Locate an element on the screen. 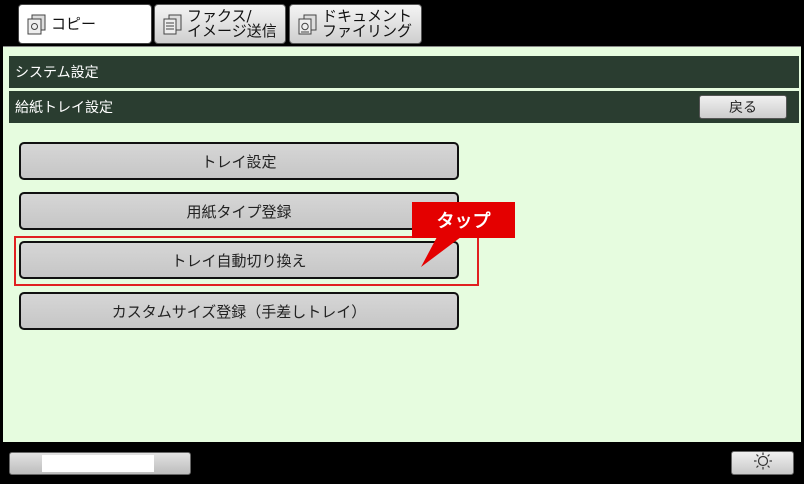 The width and height of the screenshot is (804, 484). custom-size-registration-button: カスタムサイズ登録（手差しトレイ） is located at coordinates (239, 311).